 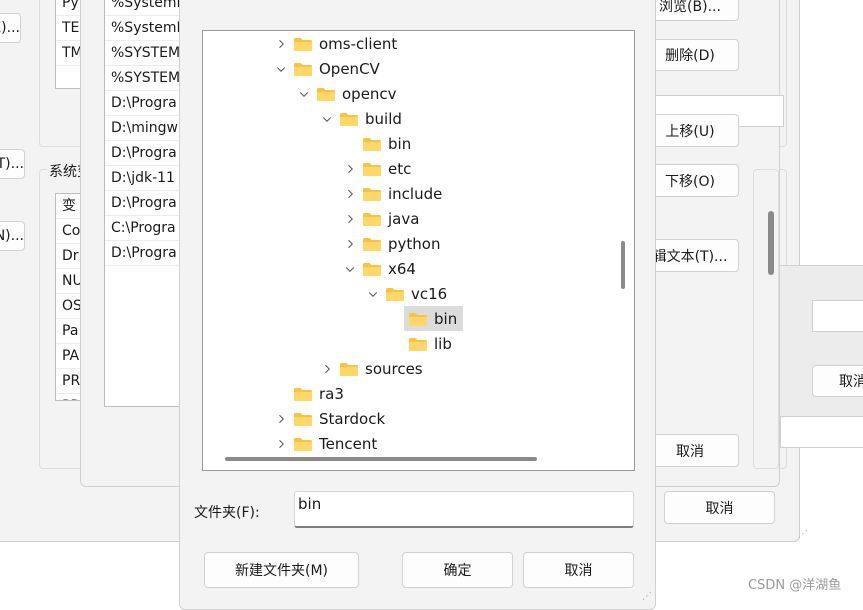 I want to click on folder-label: 文件夹(F):, so click(x=227, y=513).